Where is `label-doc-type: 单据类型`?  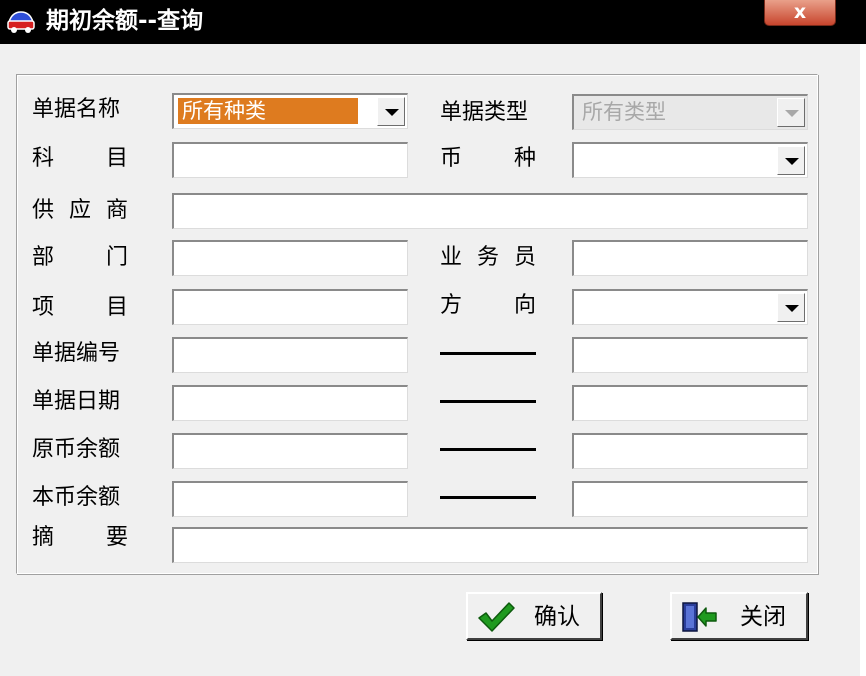
label-doc-type: 单据类型 is located at coordinates (484, 112).